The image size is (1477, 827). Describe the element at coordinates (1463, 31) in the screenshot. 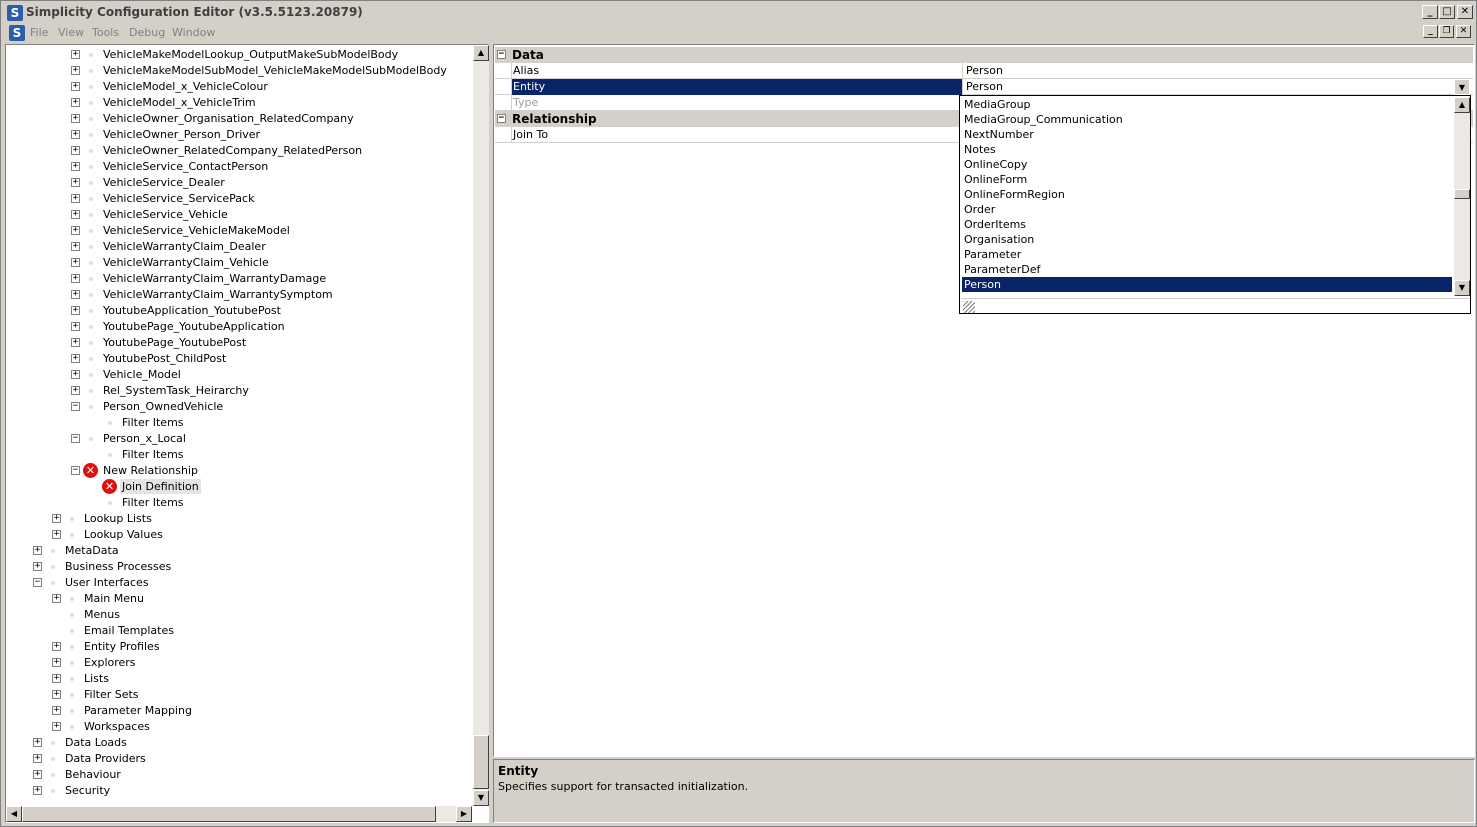

I see `child-close-icon: ✕` at that location.